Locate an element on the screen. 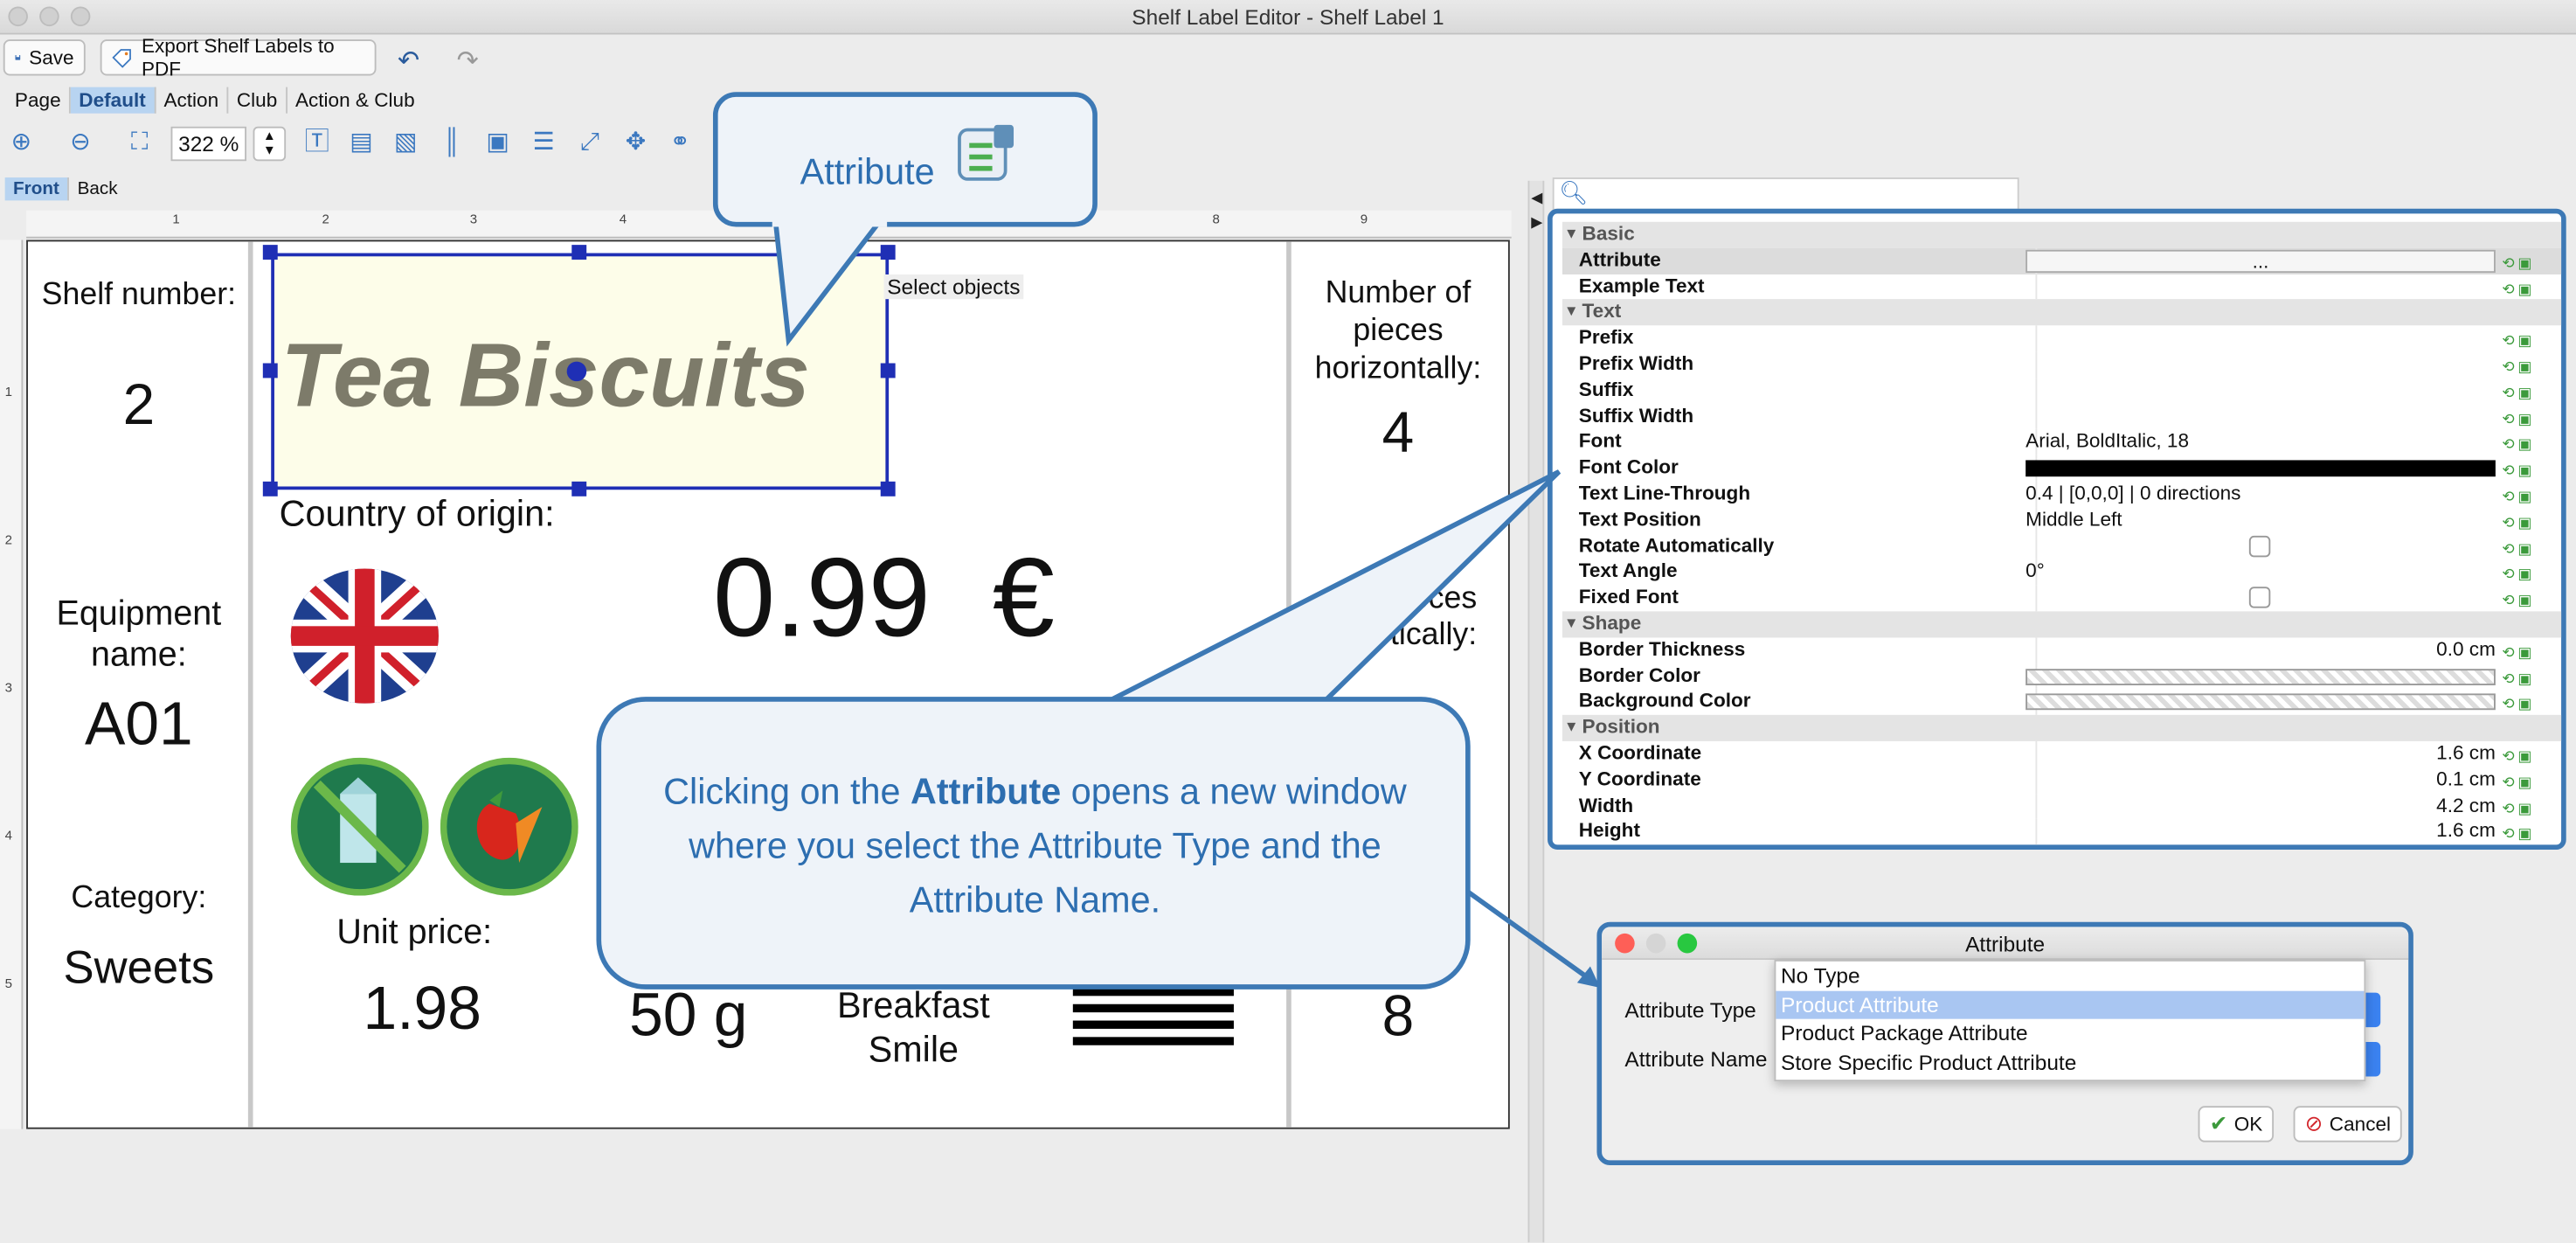 This screenshot has width=2576, height=1243. list-object-icon: ☰ is located at coordinates (543, 143).